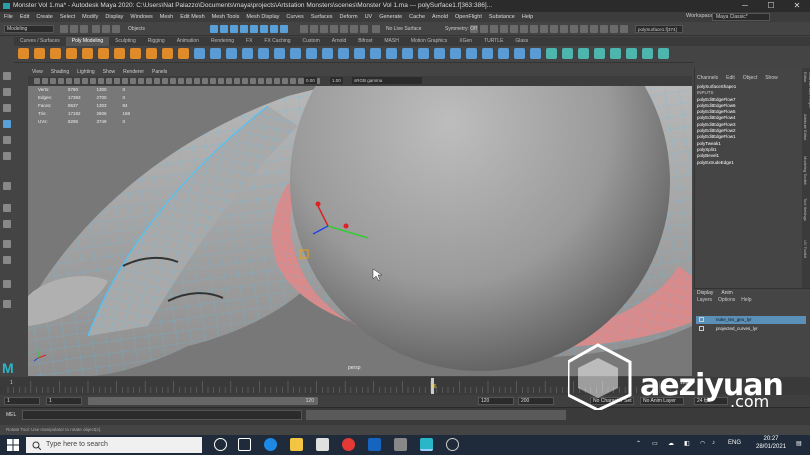 The height and width of the screenshot is (455, 810). I want to click on menu-curves: Curves, so click(294, 17).